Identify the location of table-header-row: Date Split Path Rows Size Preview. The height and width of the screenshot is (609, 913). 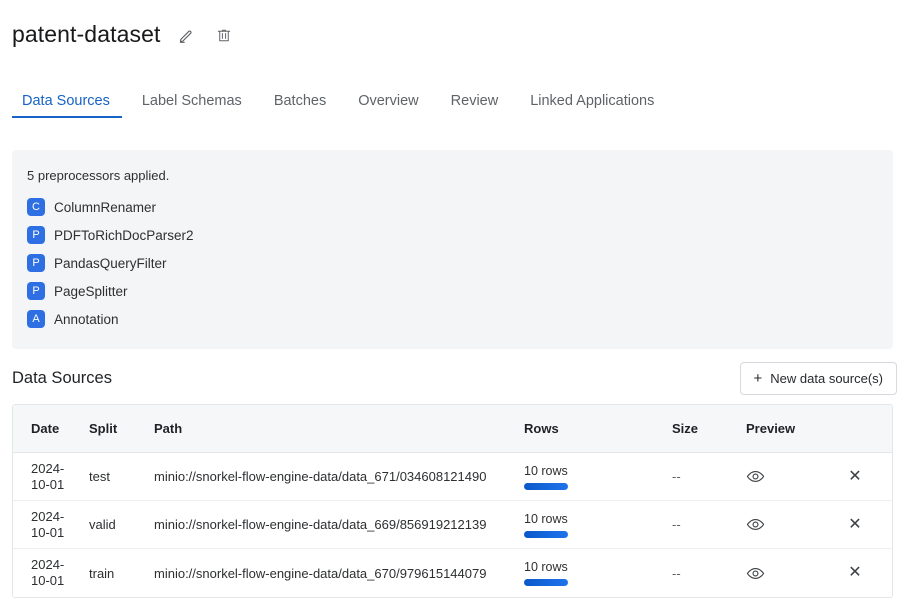
(452, 429).